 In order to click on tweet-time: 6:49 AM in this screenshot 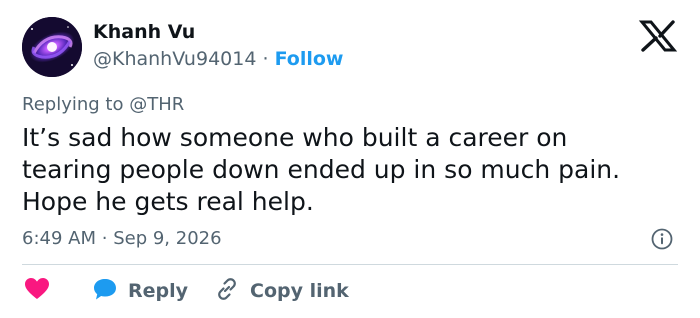, I will do `click(59, 238)`.